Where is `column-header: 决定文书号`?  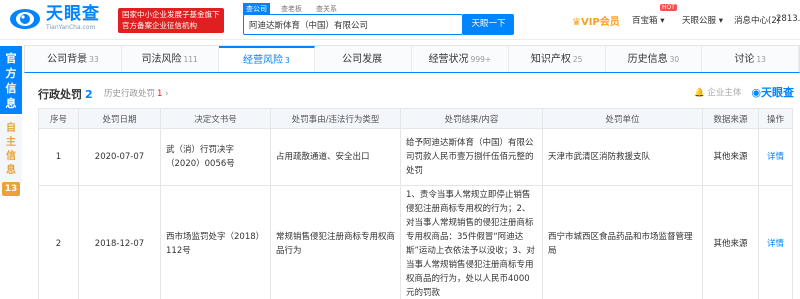 column-header: 决定文书号 is located at coordinates (215, 118).